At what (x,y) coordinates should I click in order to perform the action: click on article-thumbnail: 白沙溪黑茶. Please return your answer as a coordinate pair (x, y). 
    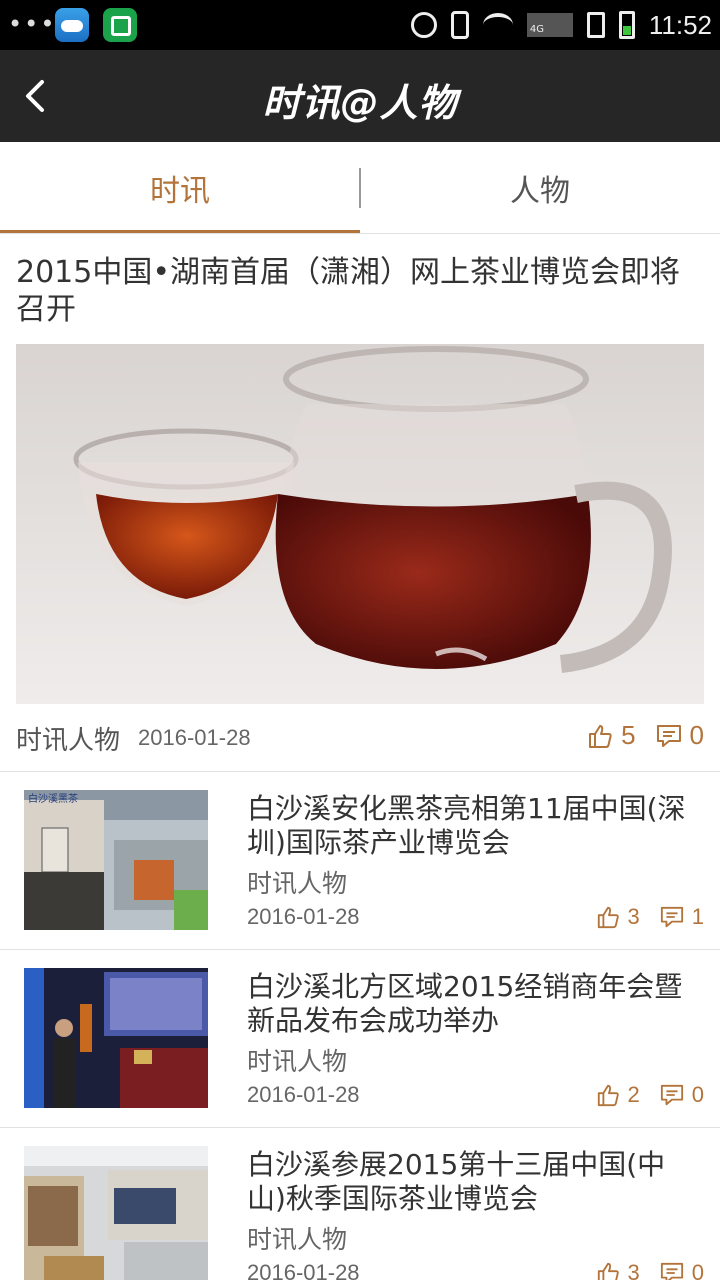
    Looking at the image, I should click on (116, 860).